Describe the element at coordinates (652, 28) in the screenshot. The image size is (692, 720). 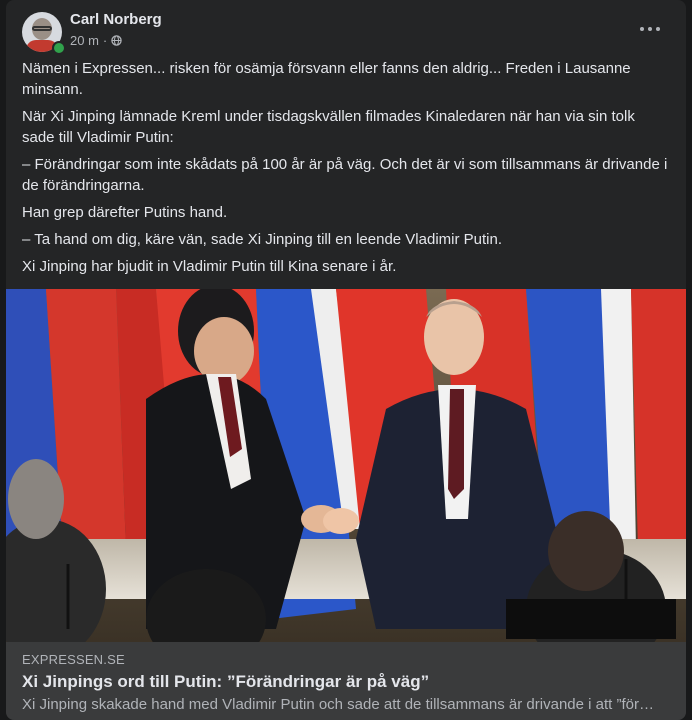
I see `more-options-icon` at that location.